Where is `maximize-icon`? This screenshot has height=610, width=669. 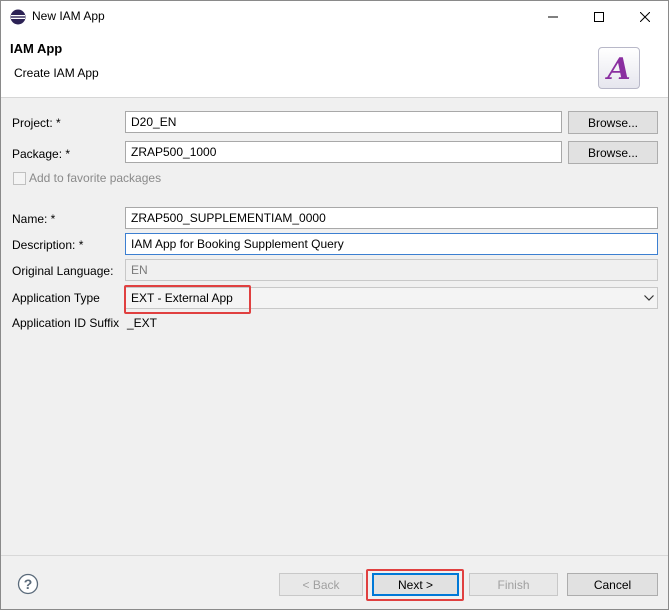
maximize-icon is located at coordinates (599, 16).